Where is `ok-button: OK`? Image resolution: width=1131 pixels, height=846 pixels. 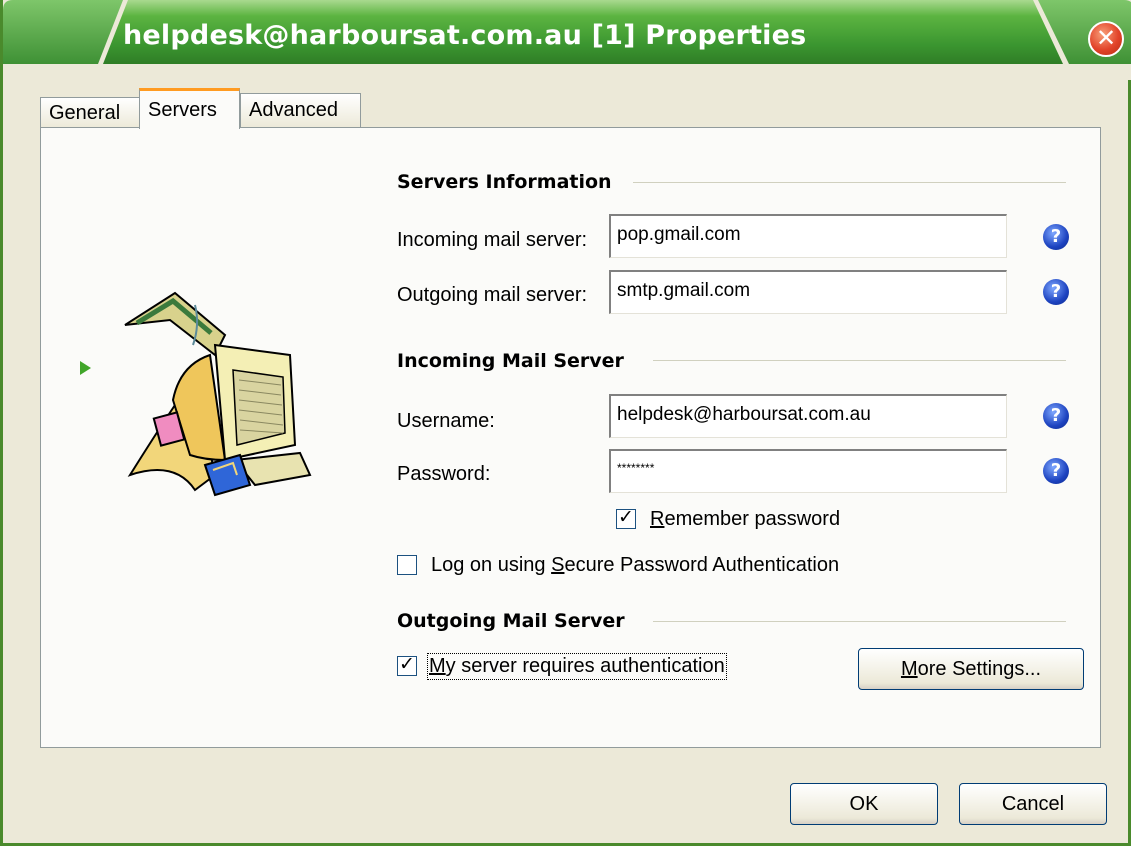
ok-button: OK is located at coordinates (864, 804).